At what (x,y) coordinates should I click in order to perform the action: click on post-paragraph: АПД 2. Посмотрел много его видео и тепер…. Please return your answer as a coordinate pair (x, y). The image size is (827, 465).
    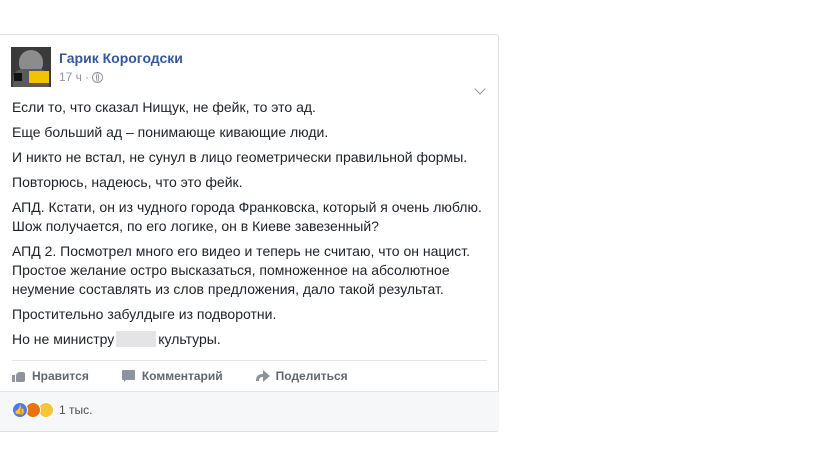
    Looking at the image, I should click on (241, 270).